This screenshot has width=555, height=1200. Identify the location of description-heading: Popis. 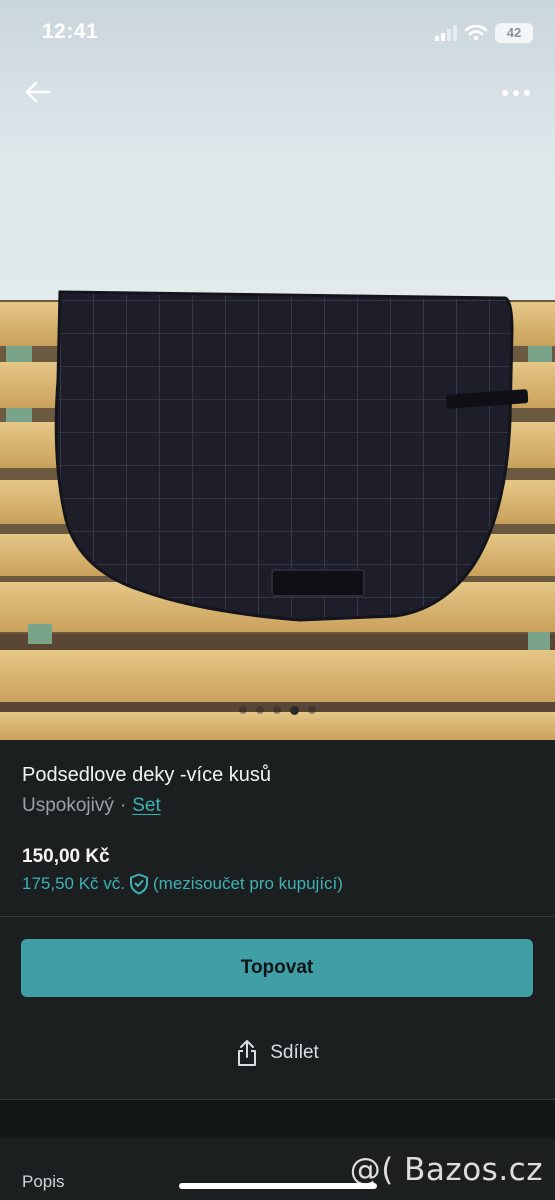
(43, 1181).